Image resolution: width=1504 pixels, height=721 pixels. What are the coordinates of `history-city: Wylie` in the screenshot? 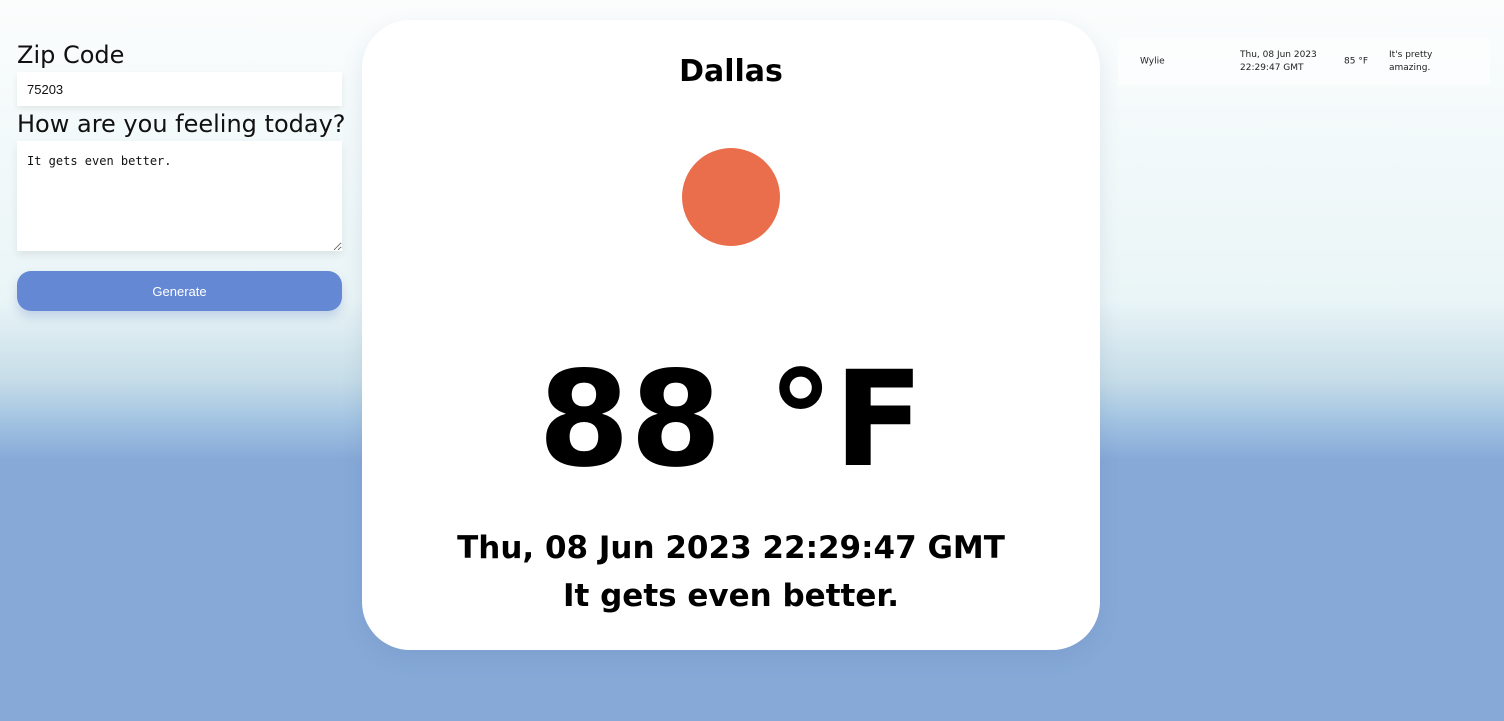 It's located at (1152, 61).